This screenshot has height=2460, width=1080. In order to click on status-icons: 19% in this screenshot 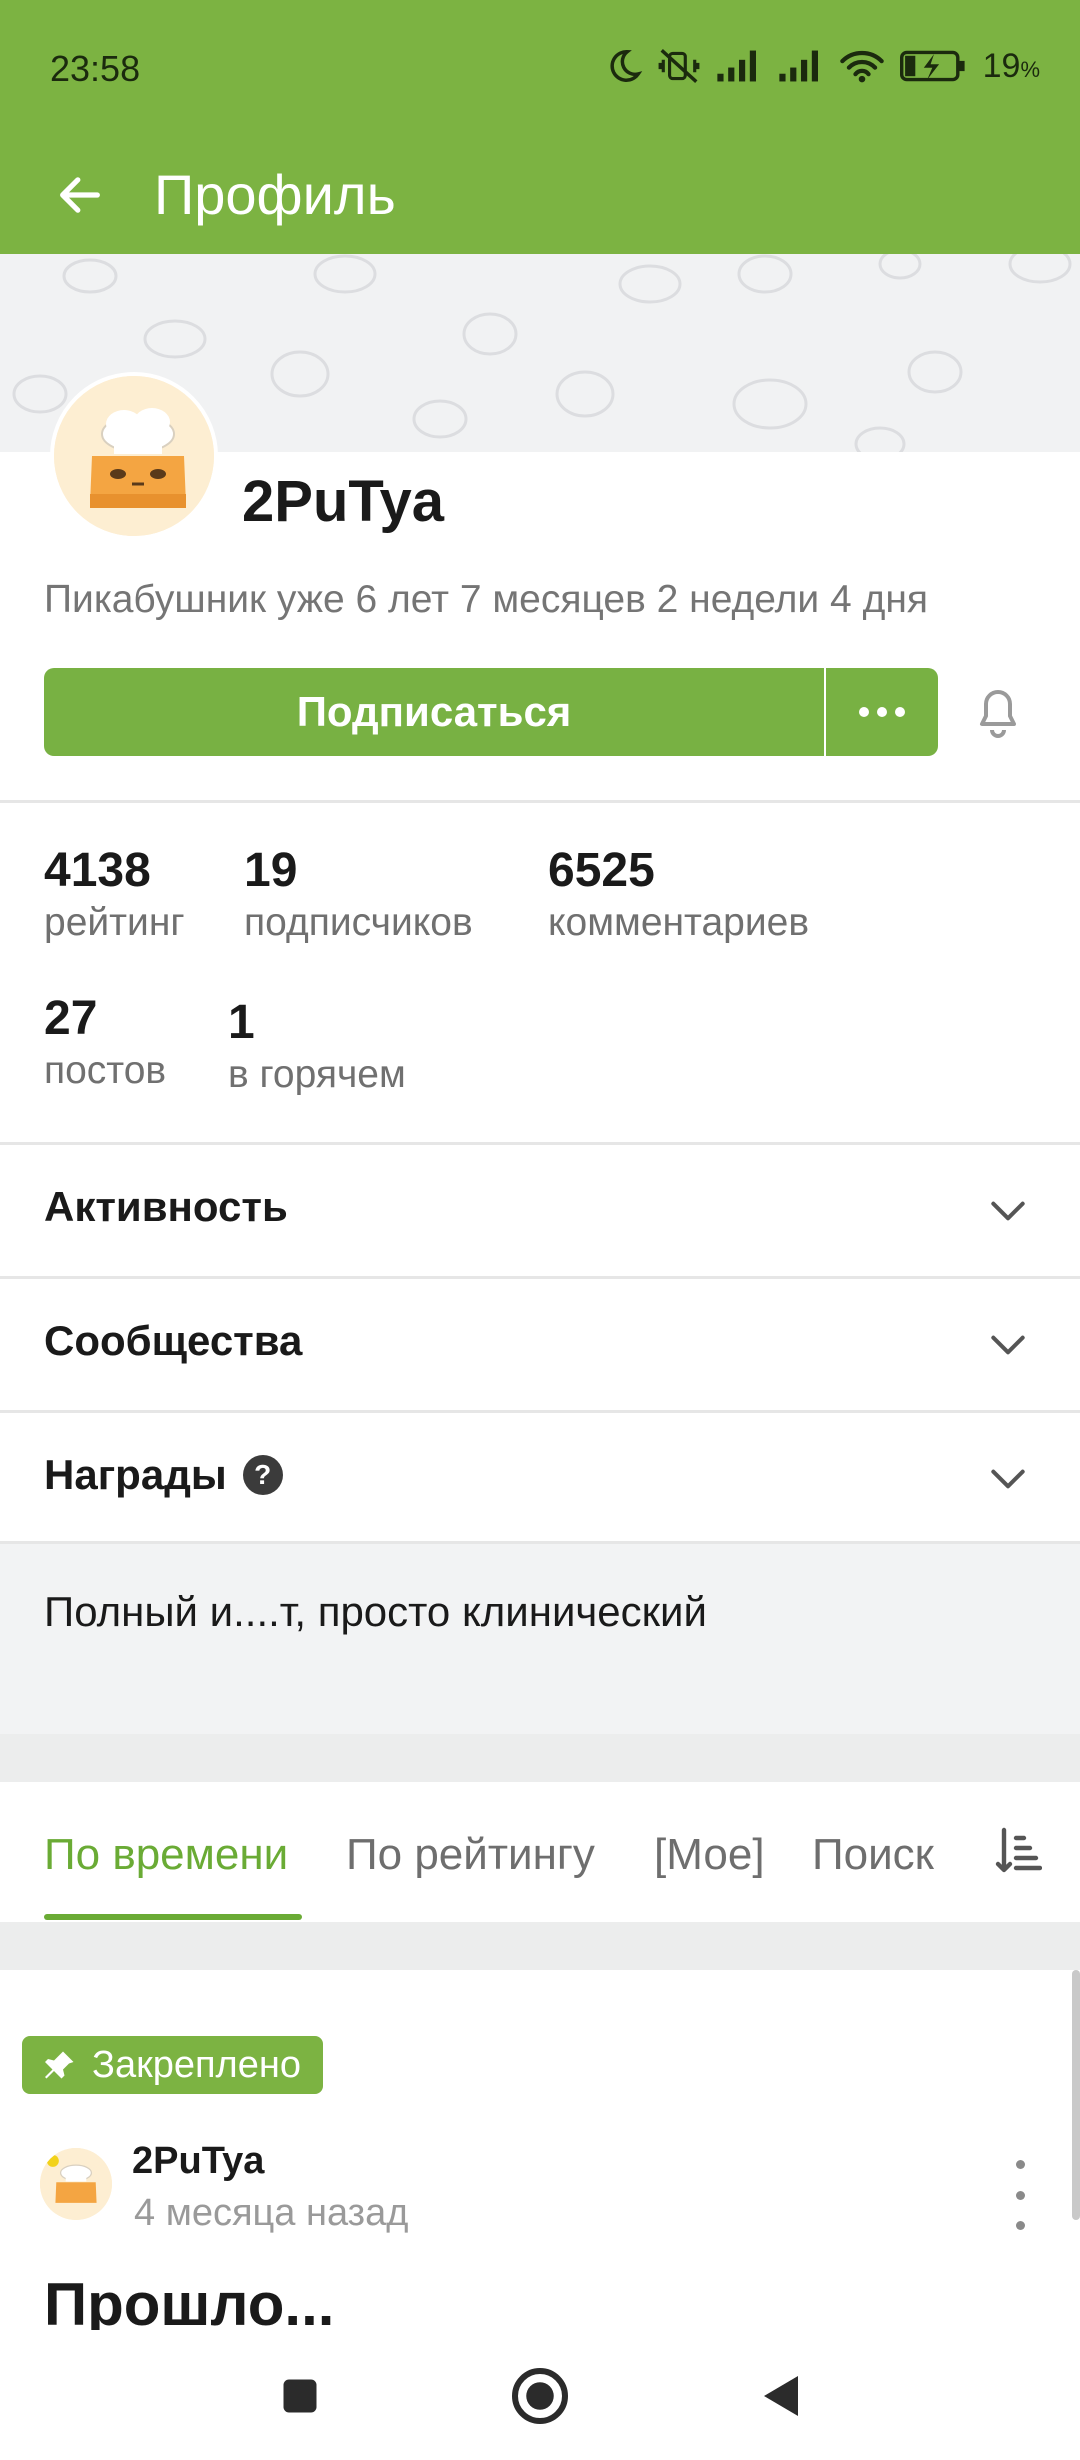, I will do `click(822, 66)`.